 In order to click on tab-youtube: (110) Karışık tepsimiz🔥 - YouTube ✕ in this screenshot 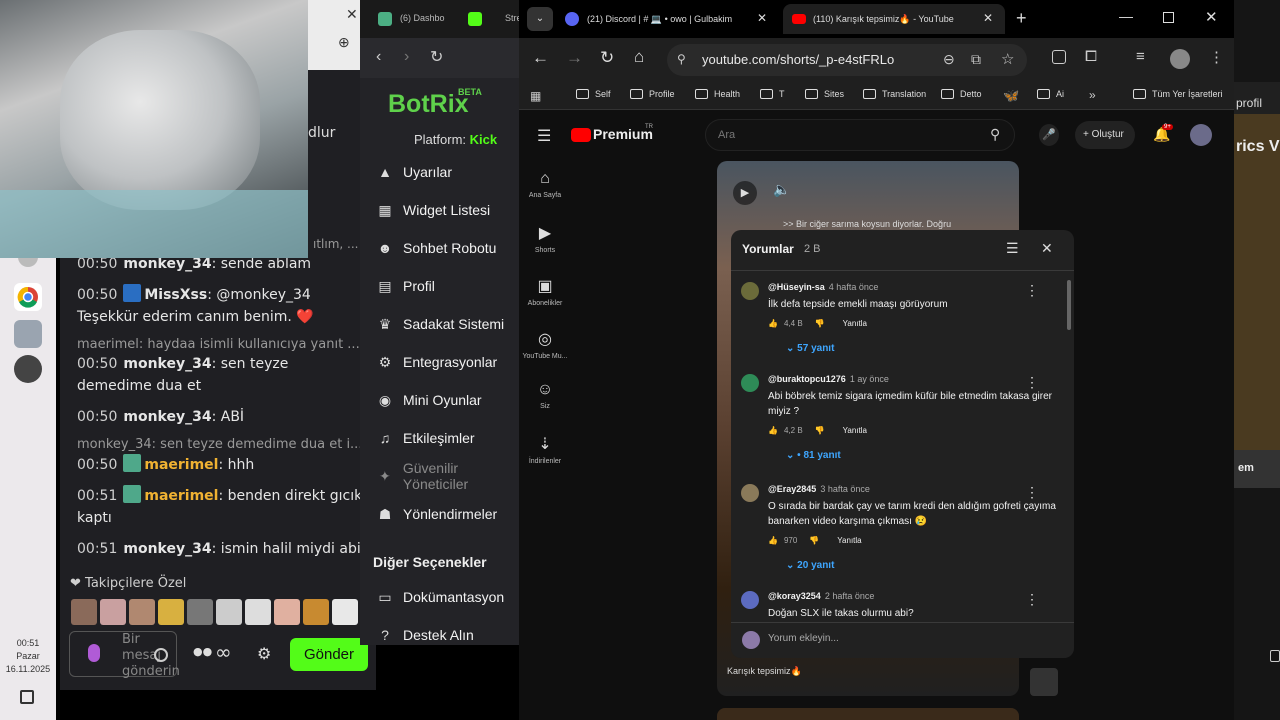, I will do `click(894, 19)`.